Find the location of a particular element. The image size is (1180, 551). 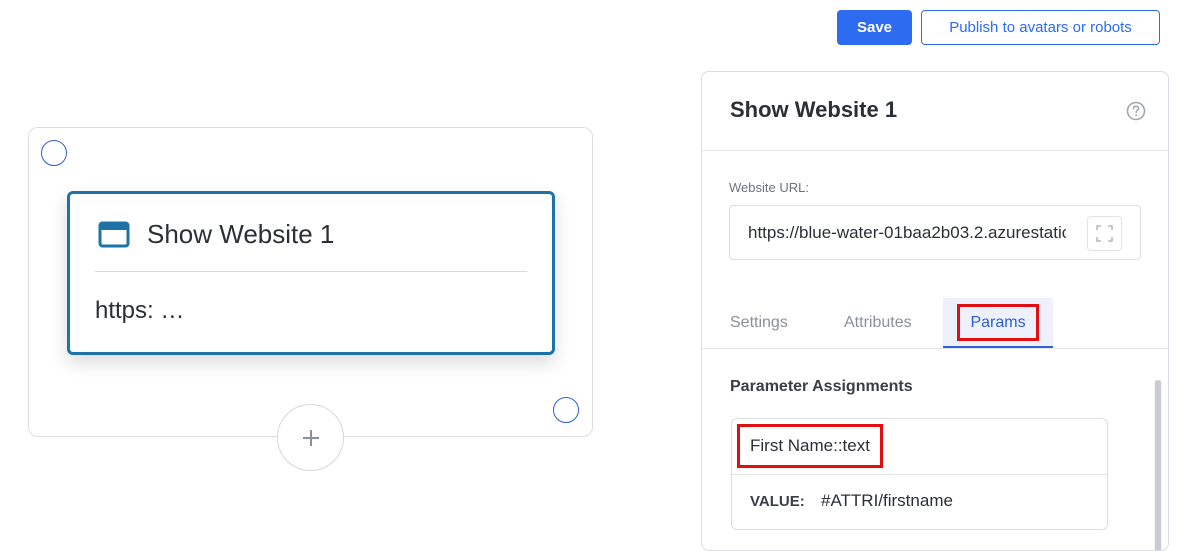

node-divider is located at coordinates (311, 271).